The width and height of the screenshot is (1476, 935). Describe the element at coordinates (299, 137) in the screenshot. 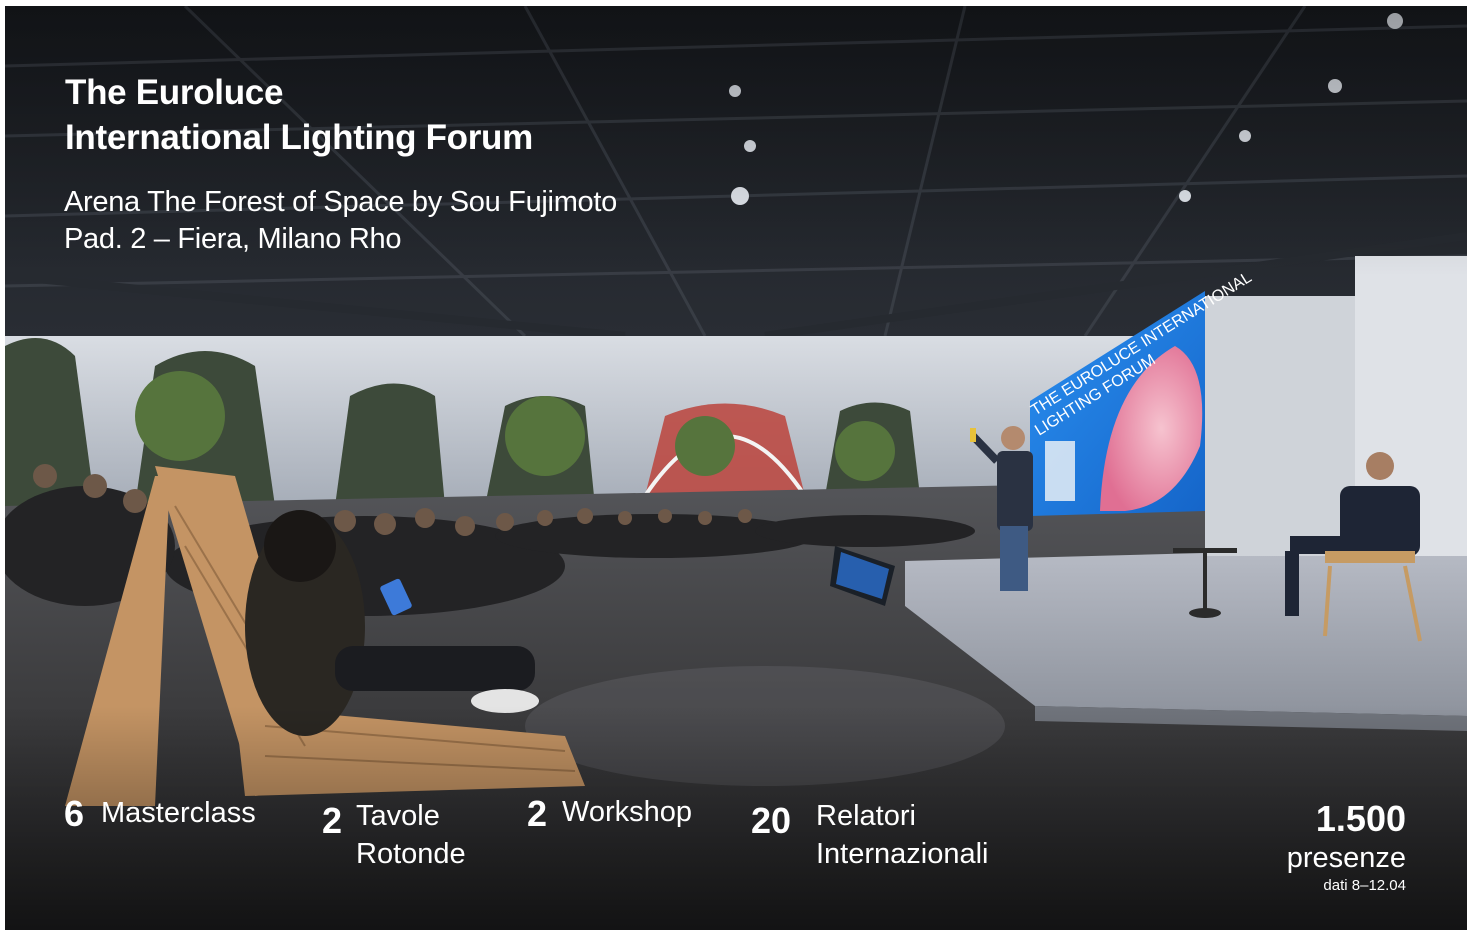

I see `event-title-line2: International Lighting Forum` at that location.